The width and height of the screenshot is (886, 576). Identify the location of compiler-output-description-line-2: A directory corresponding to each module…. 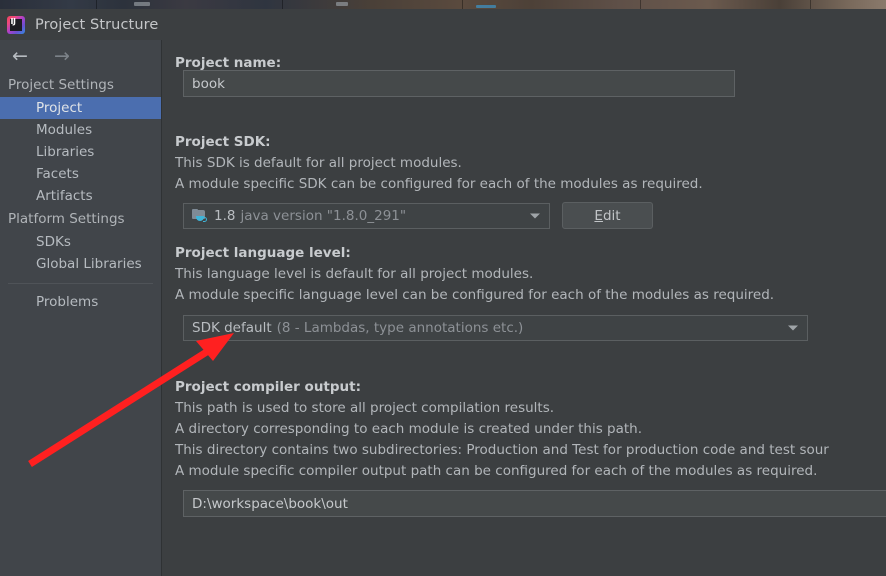
(409, 429).